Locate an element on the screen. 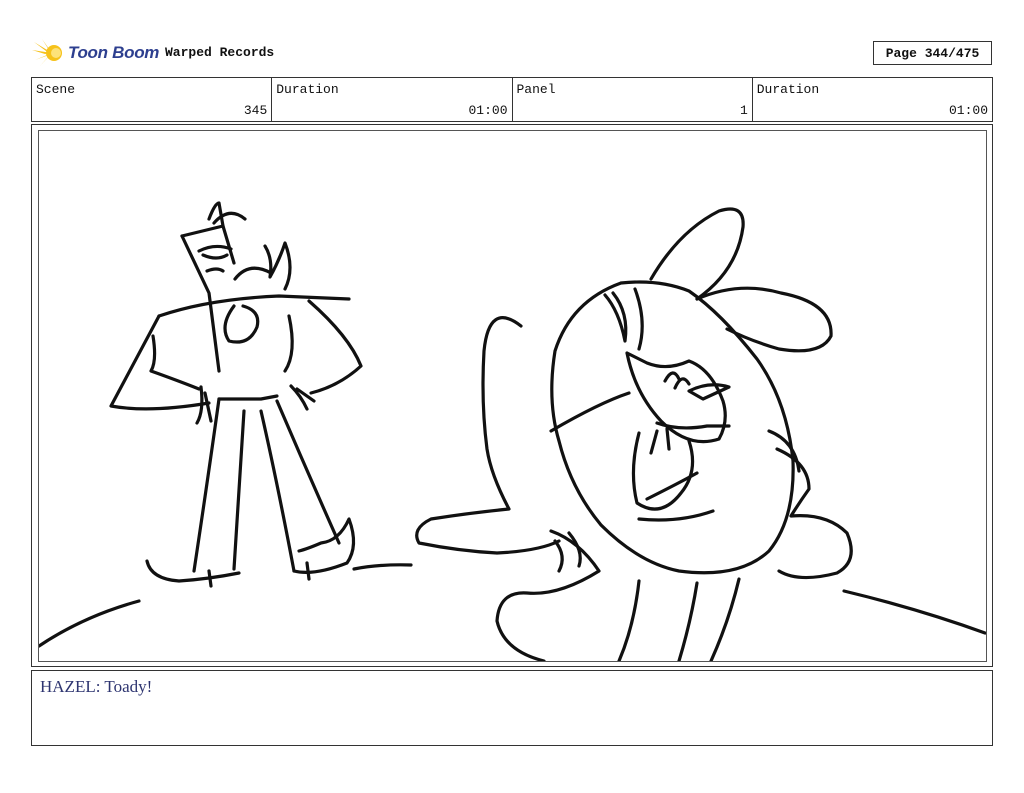  scene-value: 345 is located at coordinates (255, 110).